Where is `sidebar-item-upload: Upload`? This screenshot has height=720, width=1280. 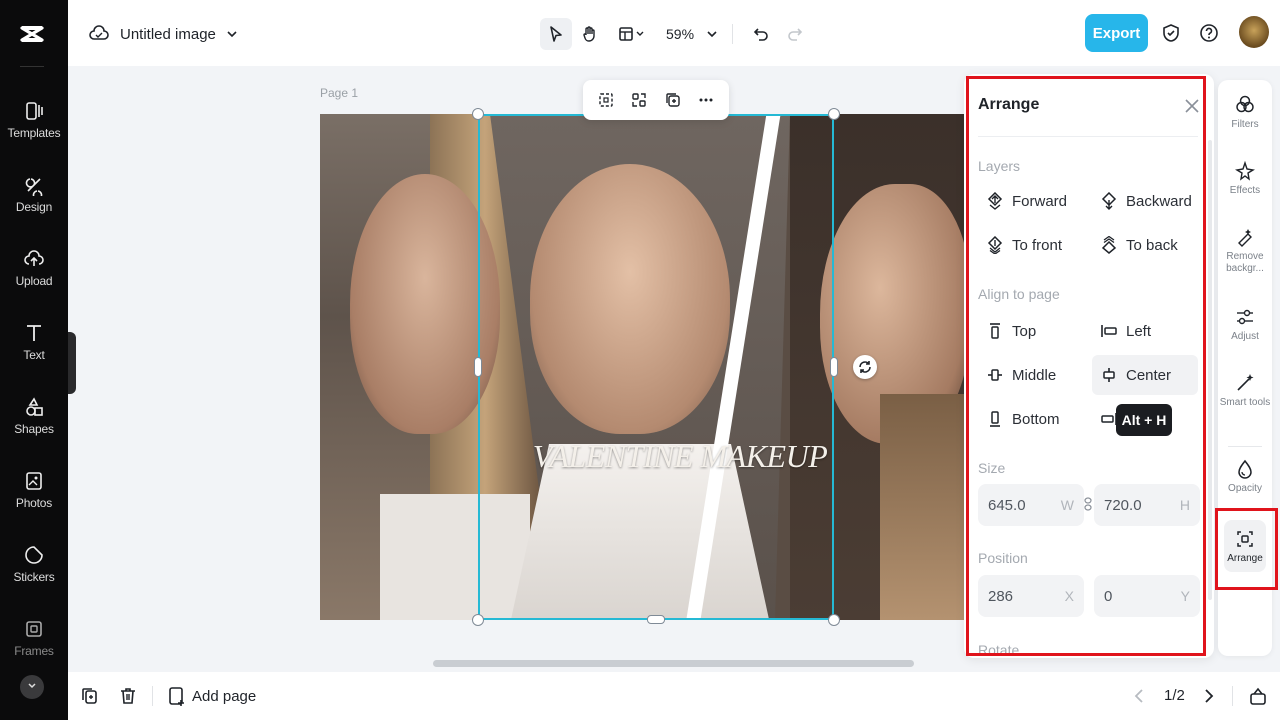
sidebar-item-upload: Upload is located at coordinates (34, 278).